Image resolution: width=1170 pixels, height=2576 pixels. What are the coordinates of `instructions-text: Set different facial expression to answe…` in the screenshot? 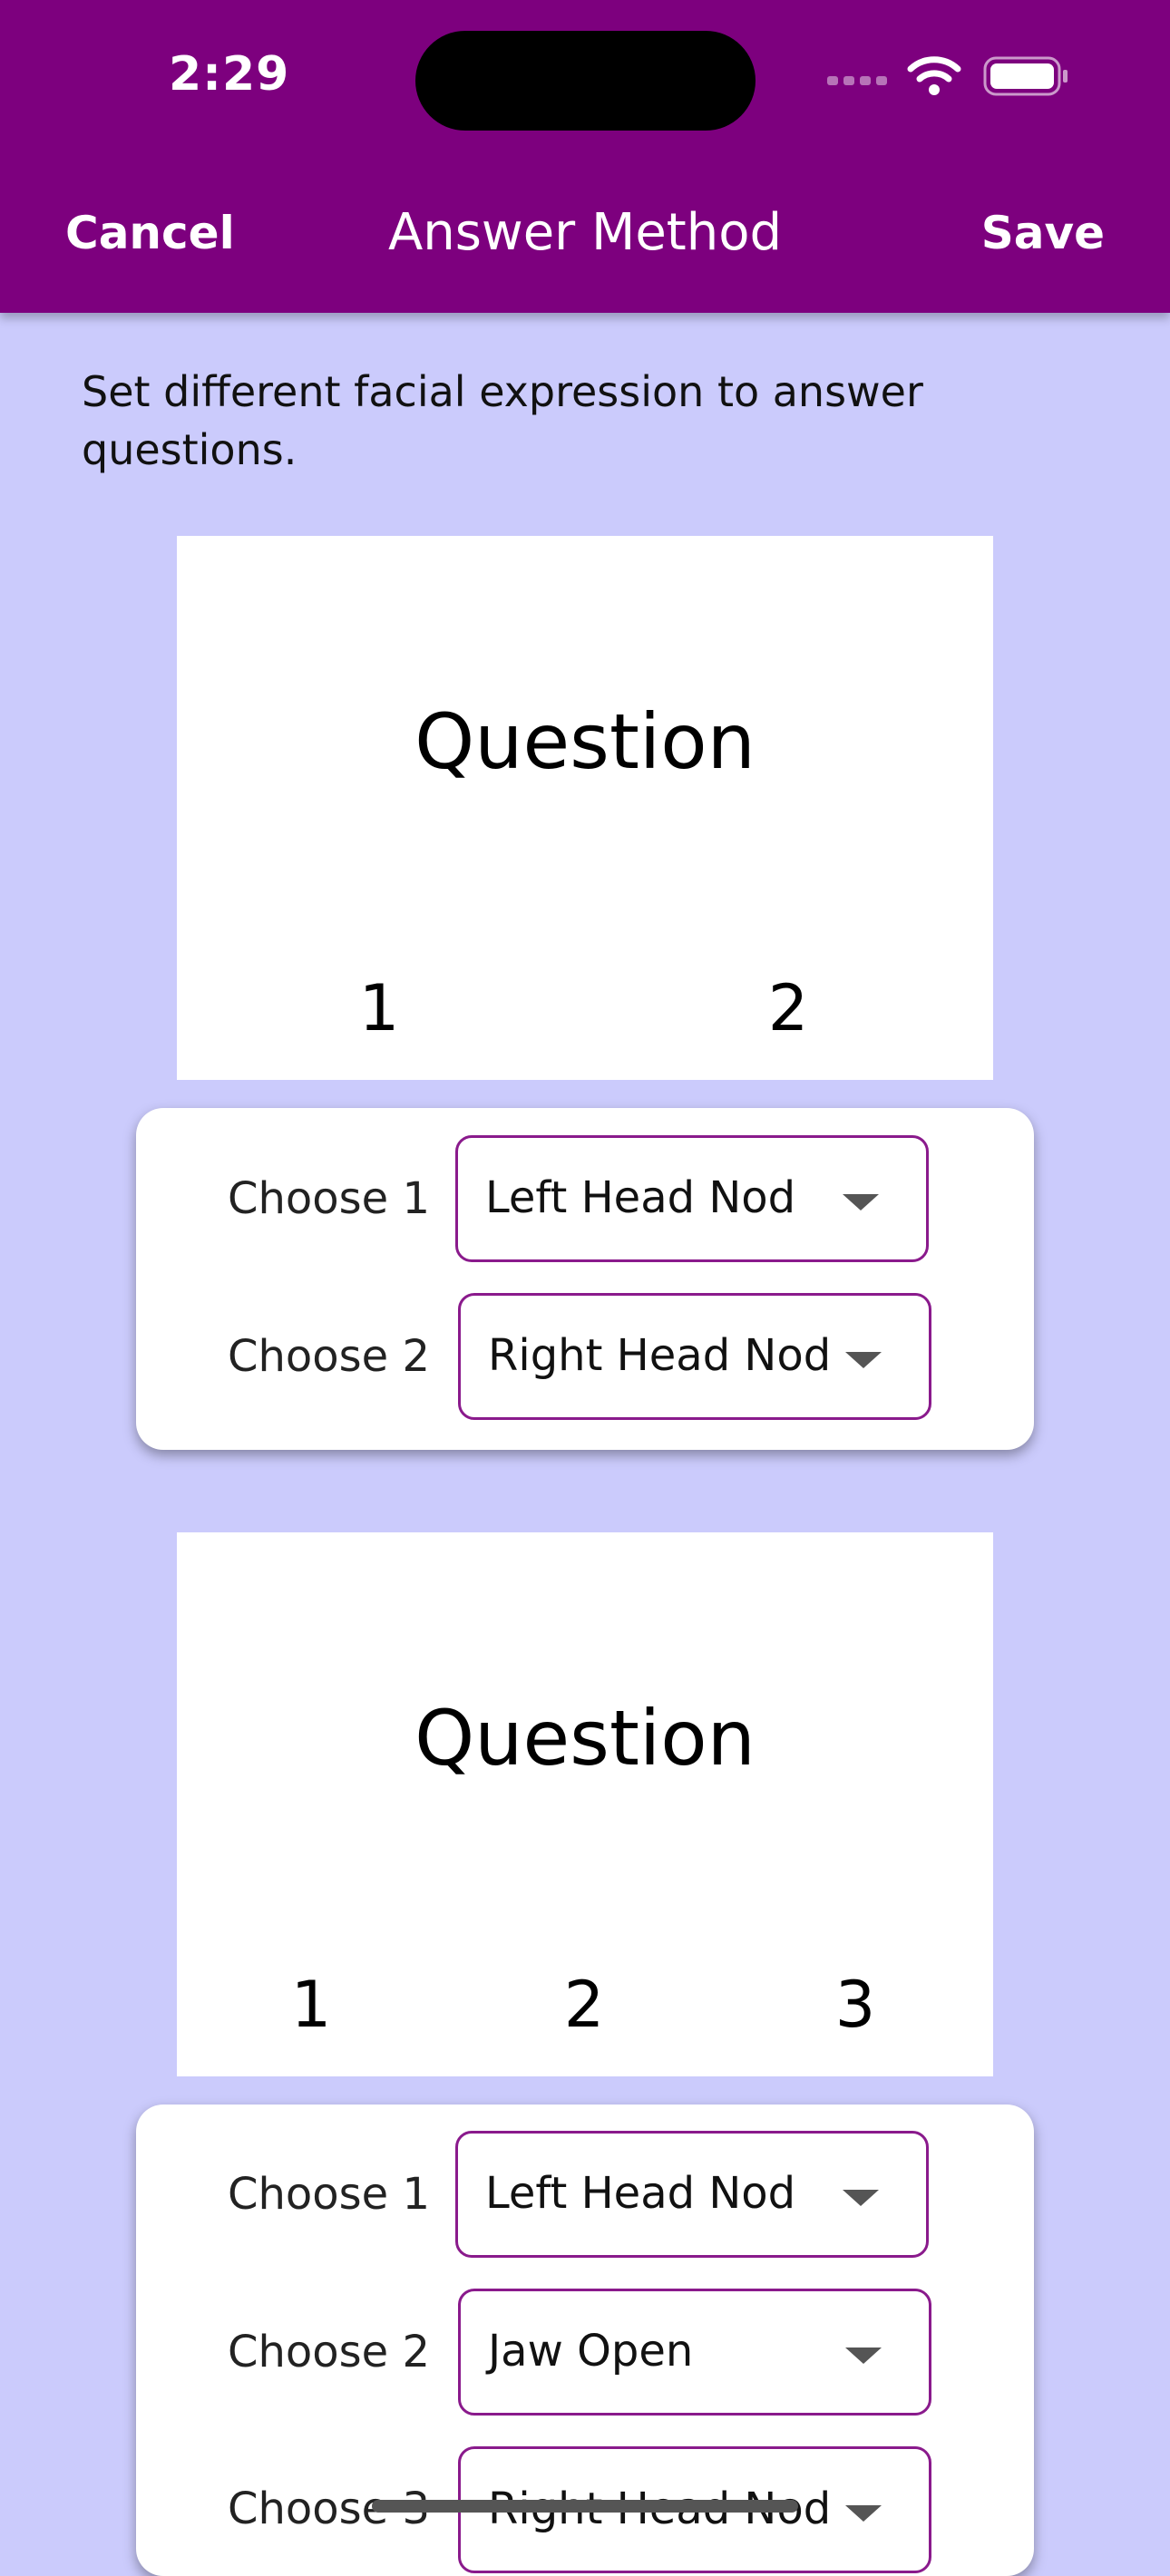 It's located at (502, 420).